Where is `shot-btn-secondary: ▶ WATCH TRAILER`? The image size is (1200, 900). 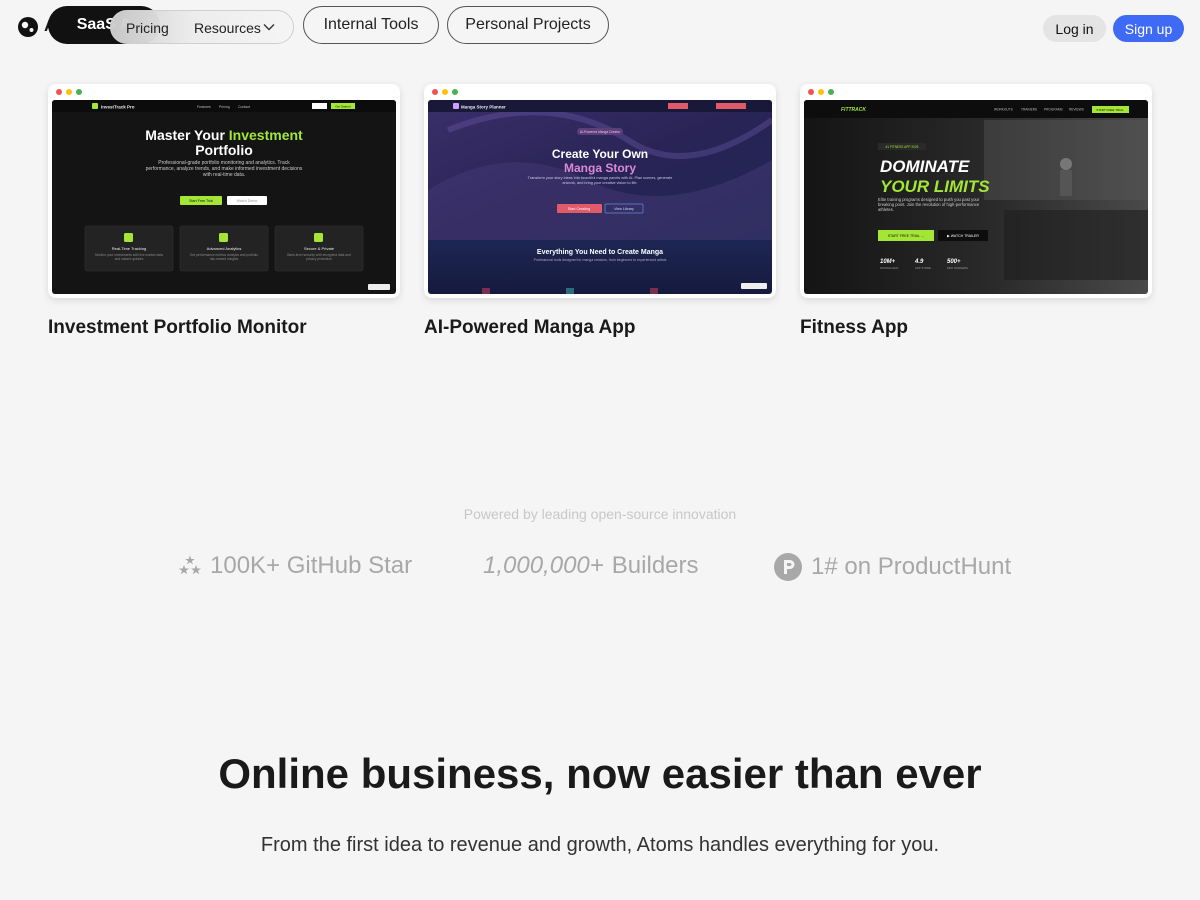
shot-btn-secondary: ▶ WATCH TRAILER is located at coordinates (963, 236).